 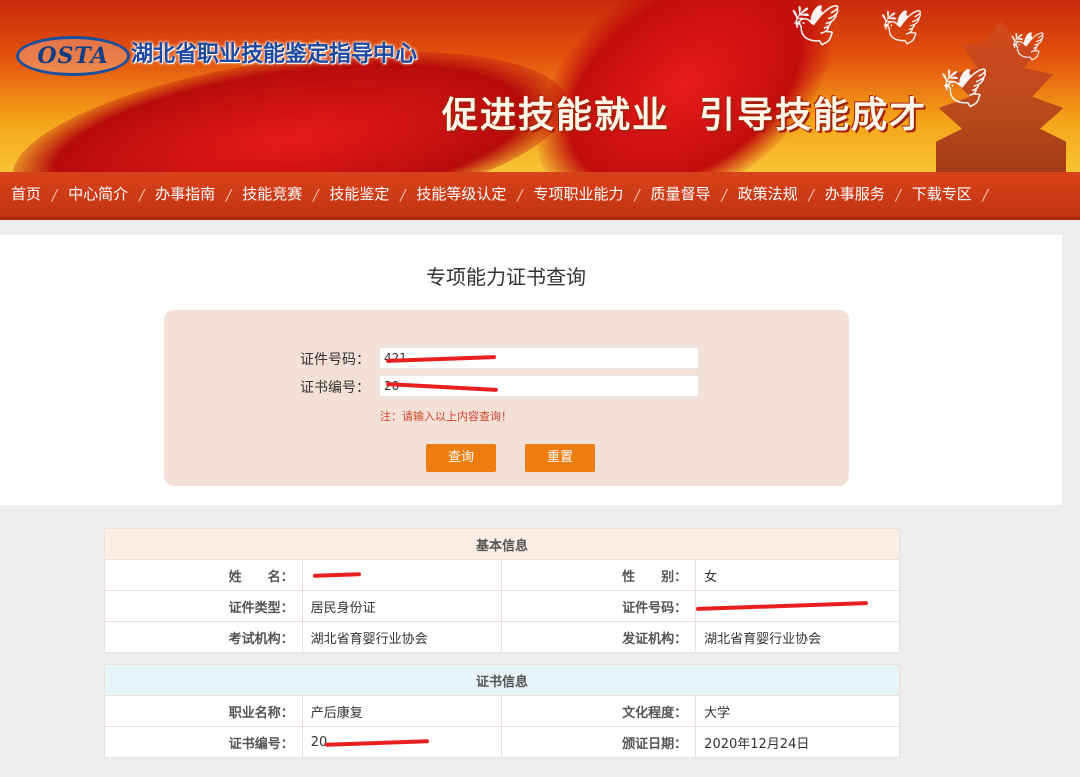 What do you see at coordinates (203, 575) in the screenshot?
I see `name-label: 姓 名：` at bounding box center [203, 575].